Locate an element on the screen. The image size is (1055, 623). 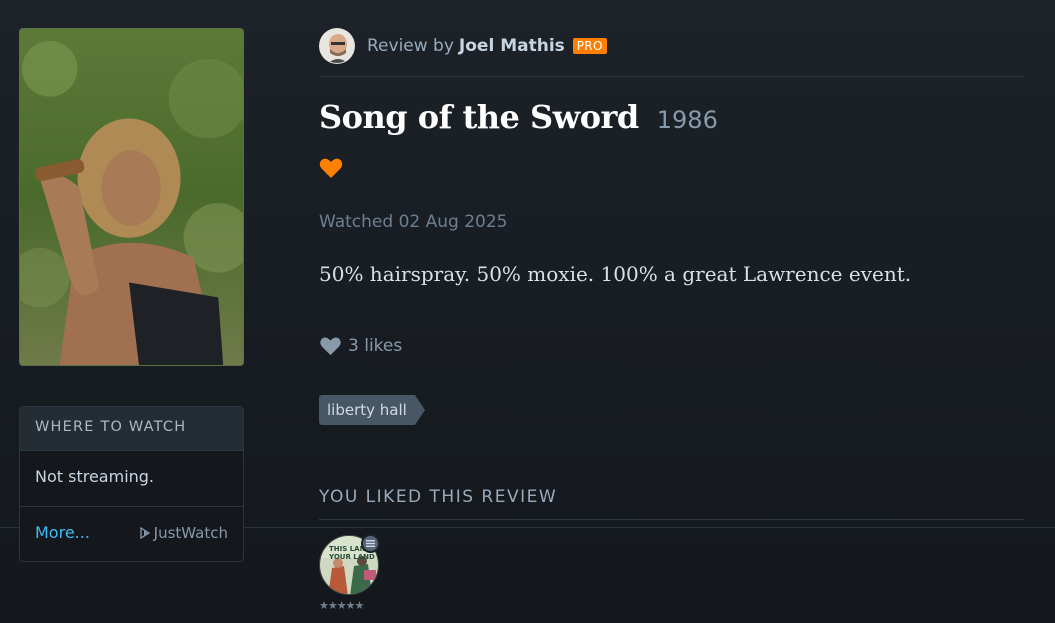
review-by-label: Review by Joel Mathis is located at coordinates (466, 46).